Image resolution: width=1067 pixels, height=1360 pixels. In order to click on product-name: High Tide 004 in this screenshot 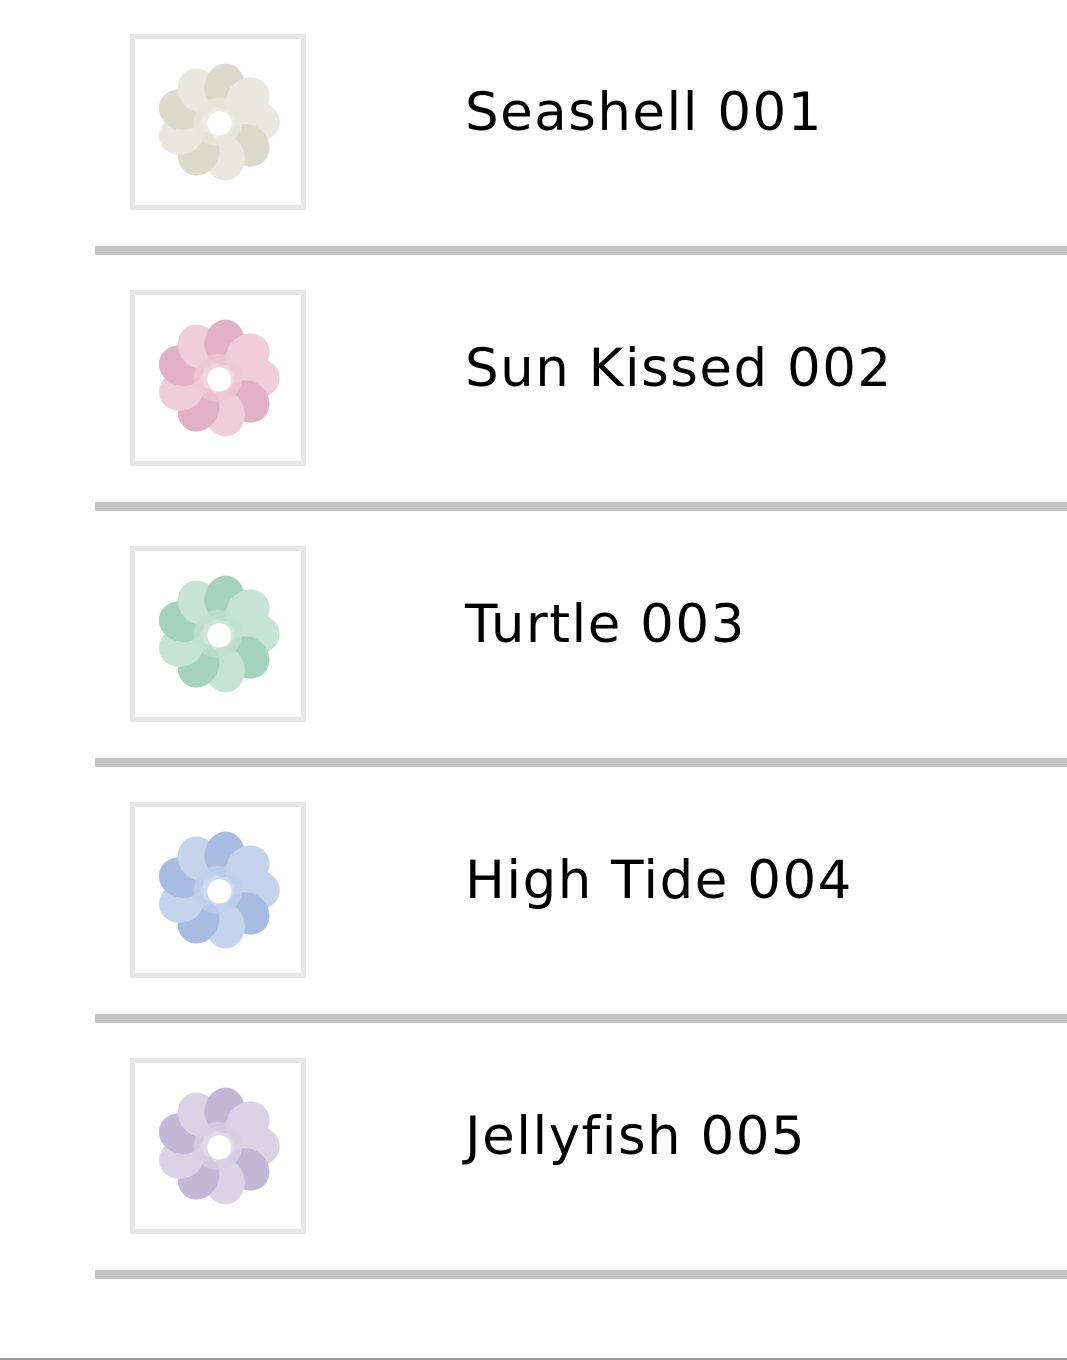, I will do `click(659, 881)`.